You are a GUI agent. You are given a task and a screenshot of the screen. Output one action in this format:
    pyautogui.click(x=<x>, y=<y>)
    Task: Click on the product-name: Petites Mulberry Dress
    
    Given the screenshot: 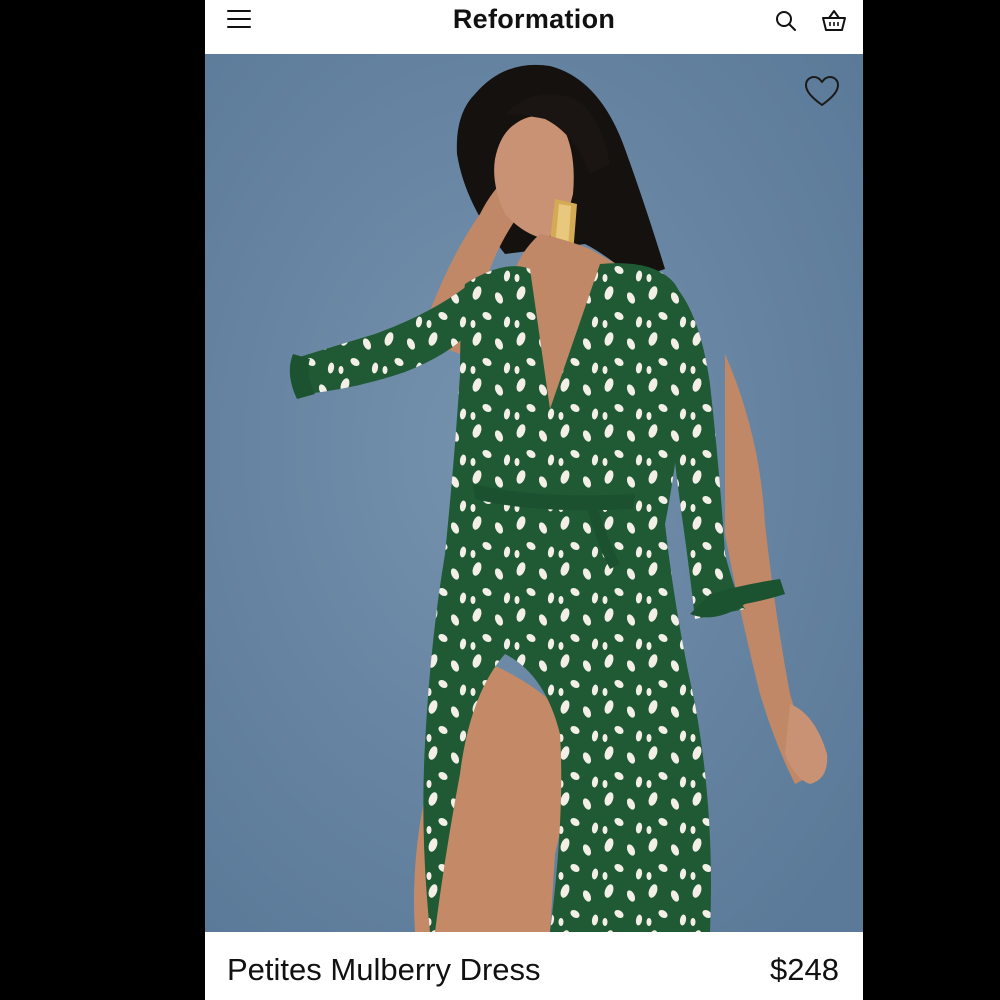 What is the action you would take?
    pyautogui.click(x=384, y=970)
    